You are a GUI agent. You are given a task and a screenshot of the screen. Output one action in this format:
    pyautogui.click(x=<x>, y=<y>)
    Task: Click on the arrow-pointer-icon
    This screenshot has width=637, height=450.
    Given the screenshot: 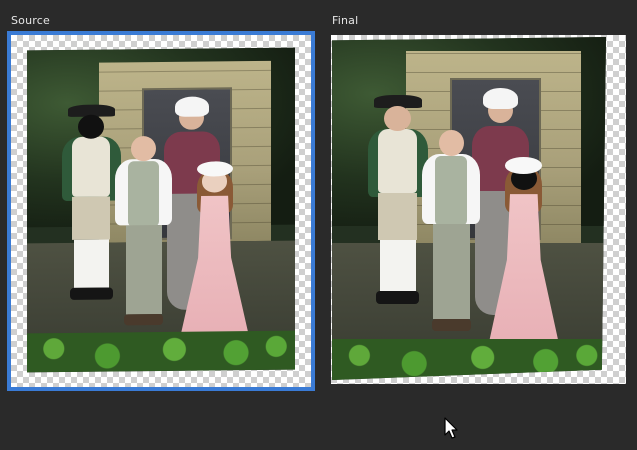 What is the action you would take?
    pyautogui.click(x=451, y=428)
    